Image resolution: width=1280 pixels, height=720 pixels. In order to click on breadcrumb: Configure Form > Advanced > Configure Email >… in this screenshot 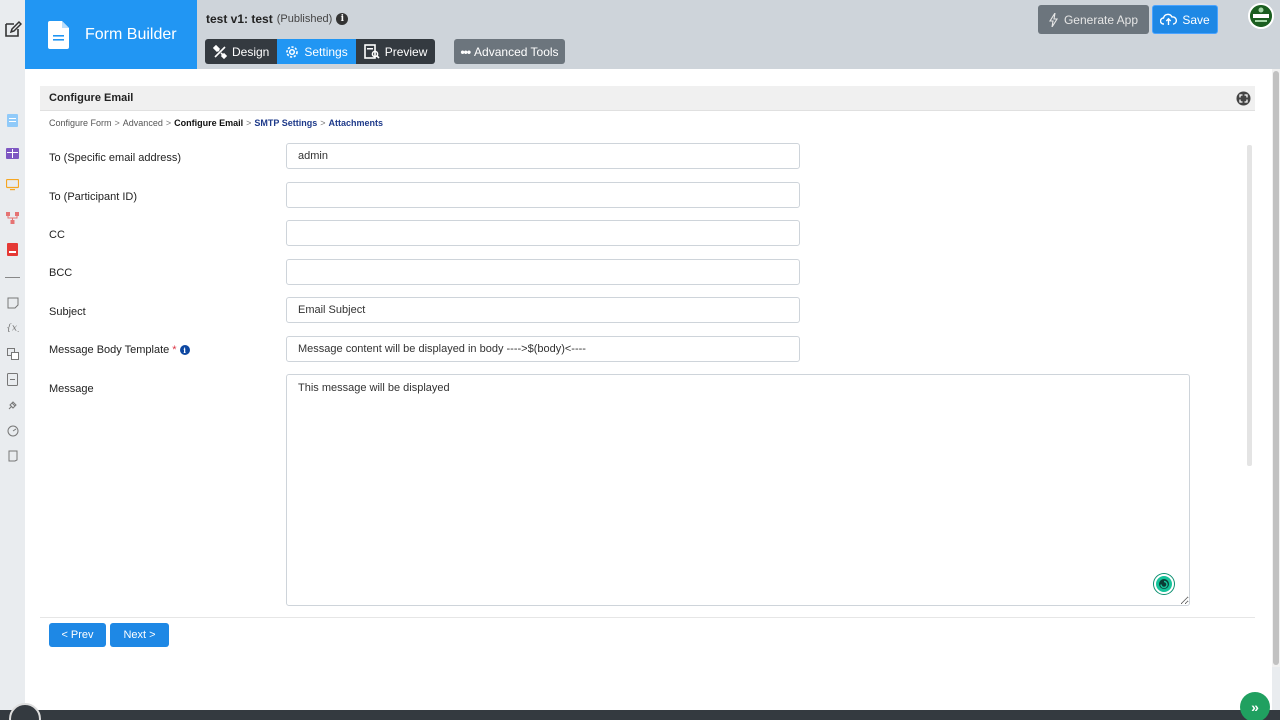, I will do `click(216, 123)`.